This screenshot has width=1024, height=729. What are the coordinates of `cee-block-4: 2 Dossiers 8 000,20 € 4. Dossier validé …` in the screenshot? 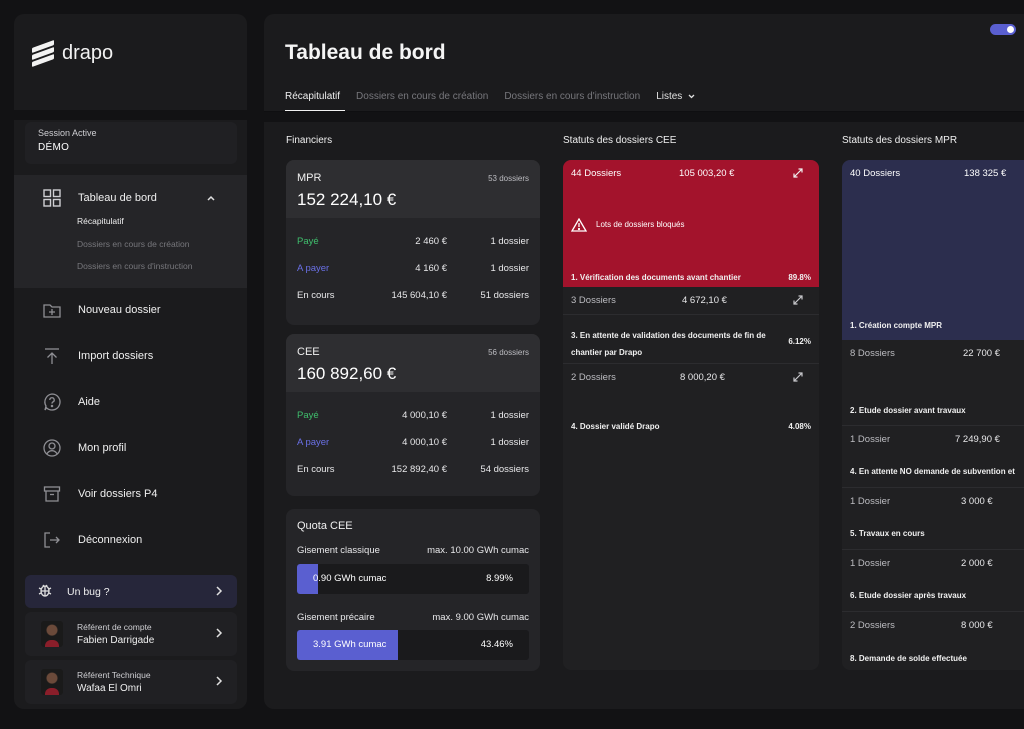 It's located at (691, 409).